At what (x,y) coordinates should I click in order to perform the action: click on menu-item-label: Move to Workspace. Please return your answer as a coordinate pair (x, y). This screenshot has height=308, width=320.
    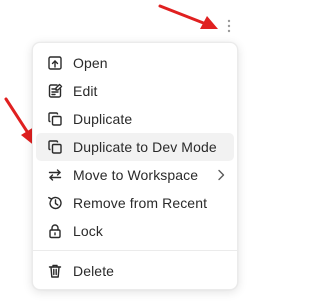
    Looking at the image, I should click on (136, 175).